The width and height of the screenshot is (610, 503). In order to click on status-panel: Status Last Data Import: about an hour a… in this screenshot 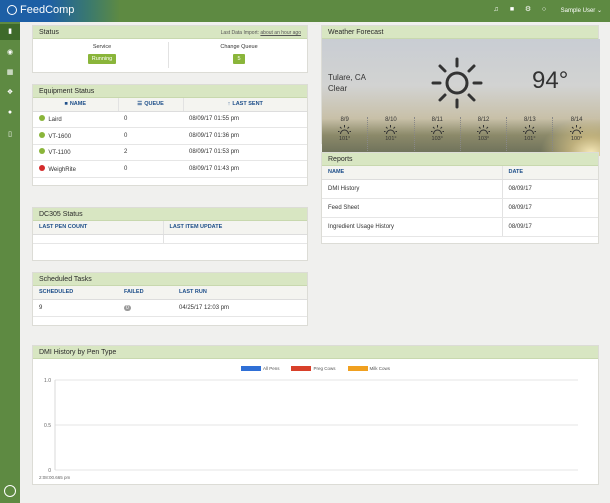, I will do `click(170, 49)`.